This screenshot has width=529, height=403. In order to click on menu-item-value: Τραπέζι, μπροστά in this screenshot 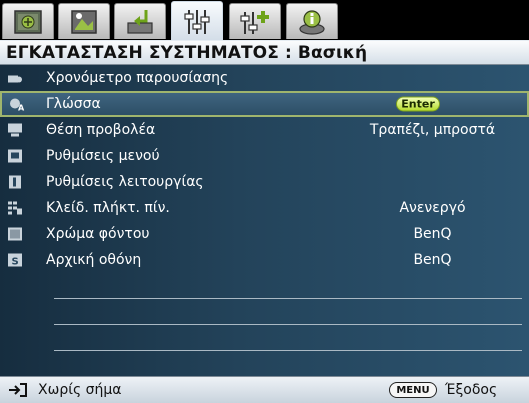, I will do `click(432, 130)`.